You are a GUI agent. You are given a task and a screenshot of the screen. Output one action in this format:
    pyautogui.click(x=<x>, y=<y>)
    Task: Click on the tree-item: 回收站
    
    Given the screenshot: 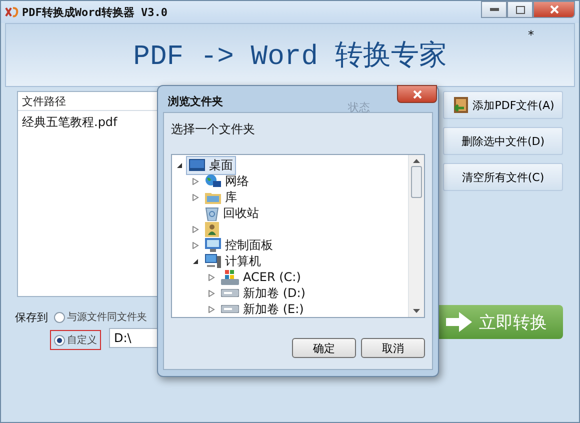 What is the action you would take?
    pyautogui.click(x=232, y=213)
    